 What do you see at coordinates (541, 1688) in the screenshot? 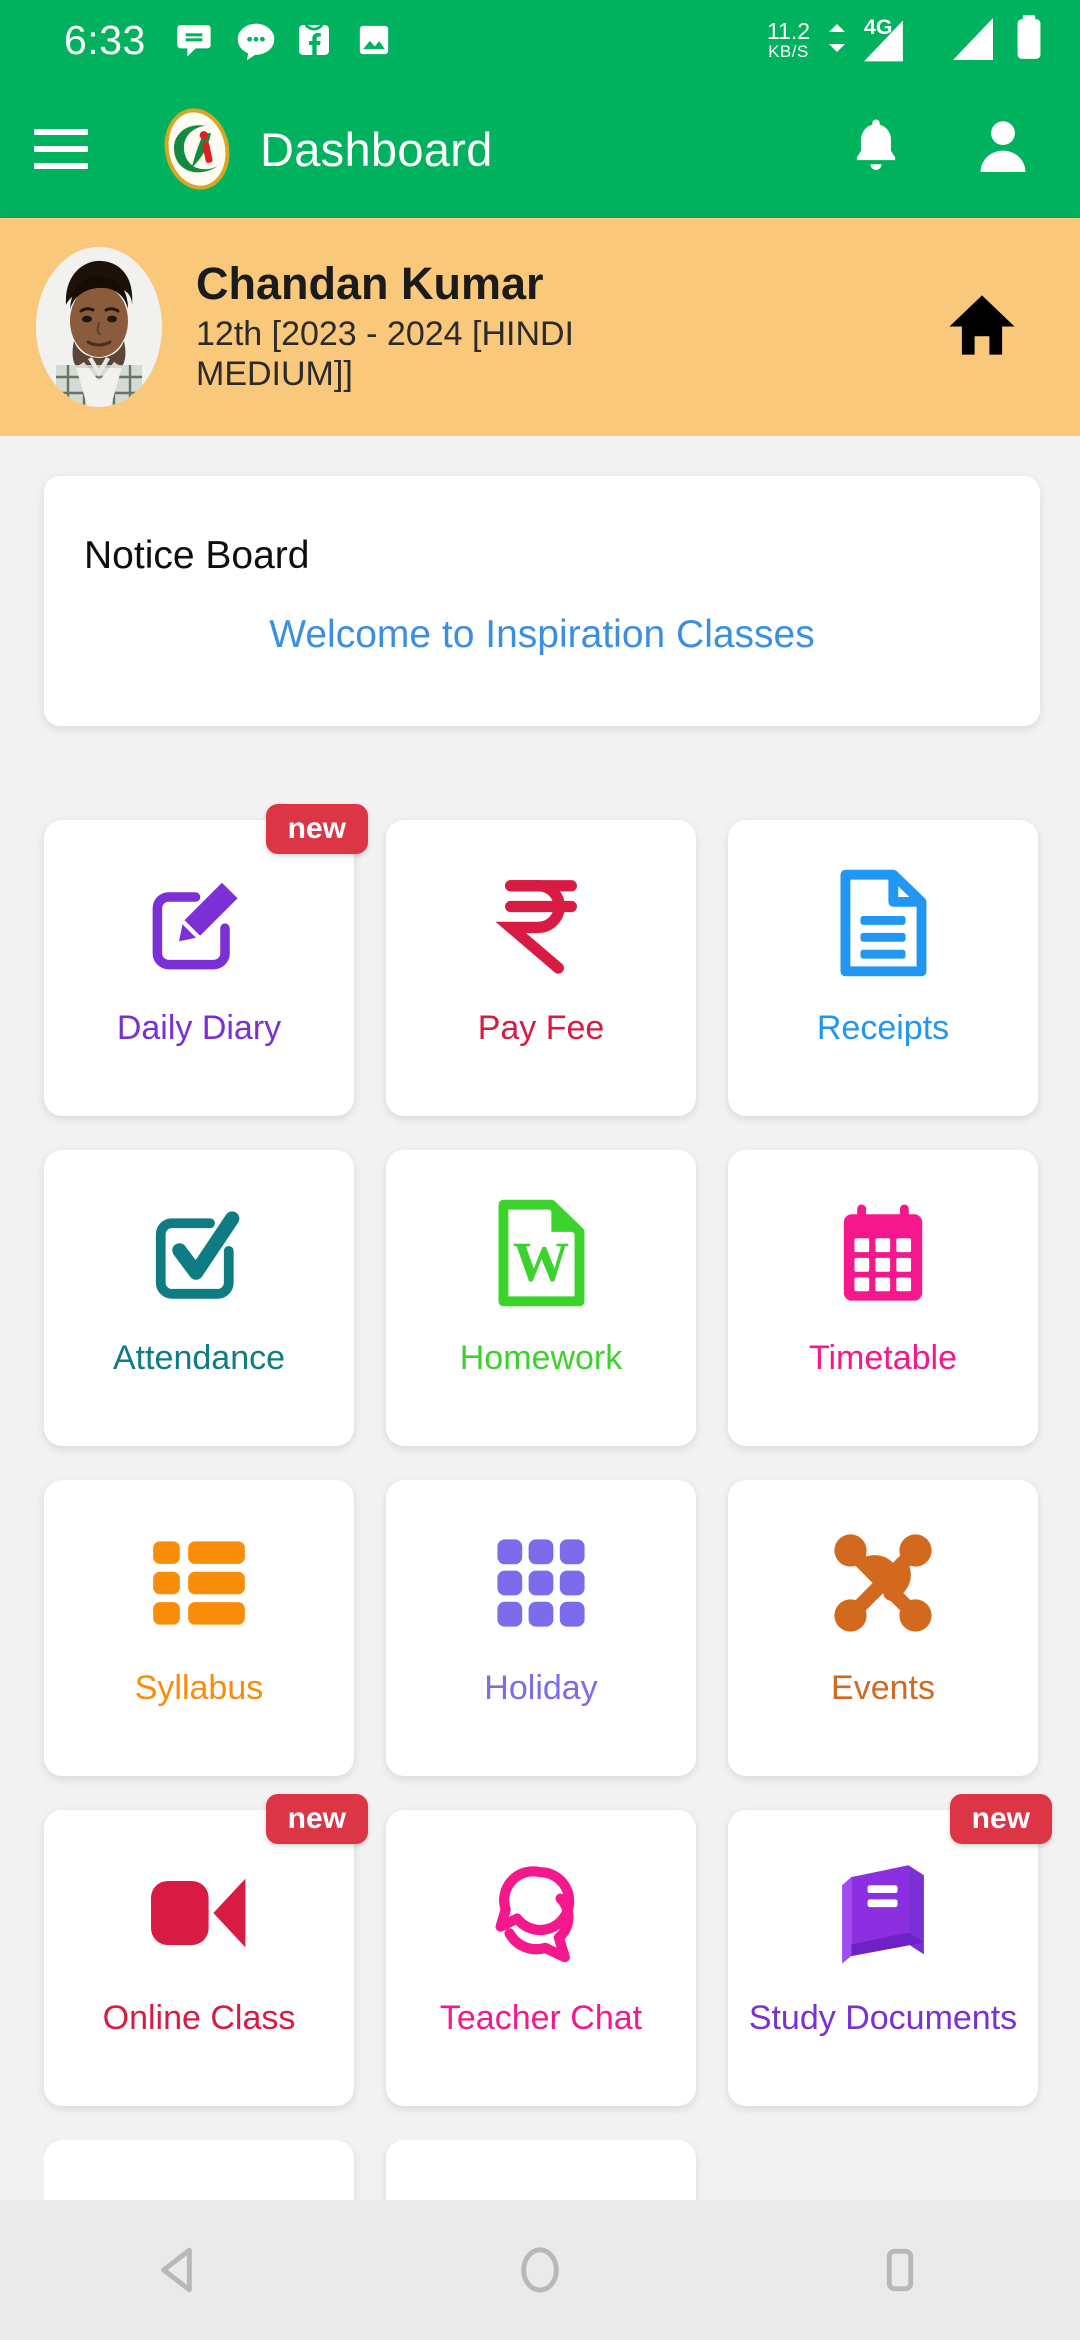
I see `menu-tile-label: Holiday` at bounding box center [541, 1688].